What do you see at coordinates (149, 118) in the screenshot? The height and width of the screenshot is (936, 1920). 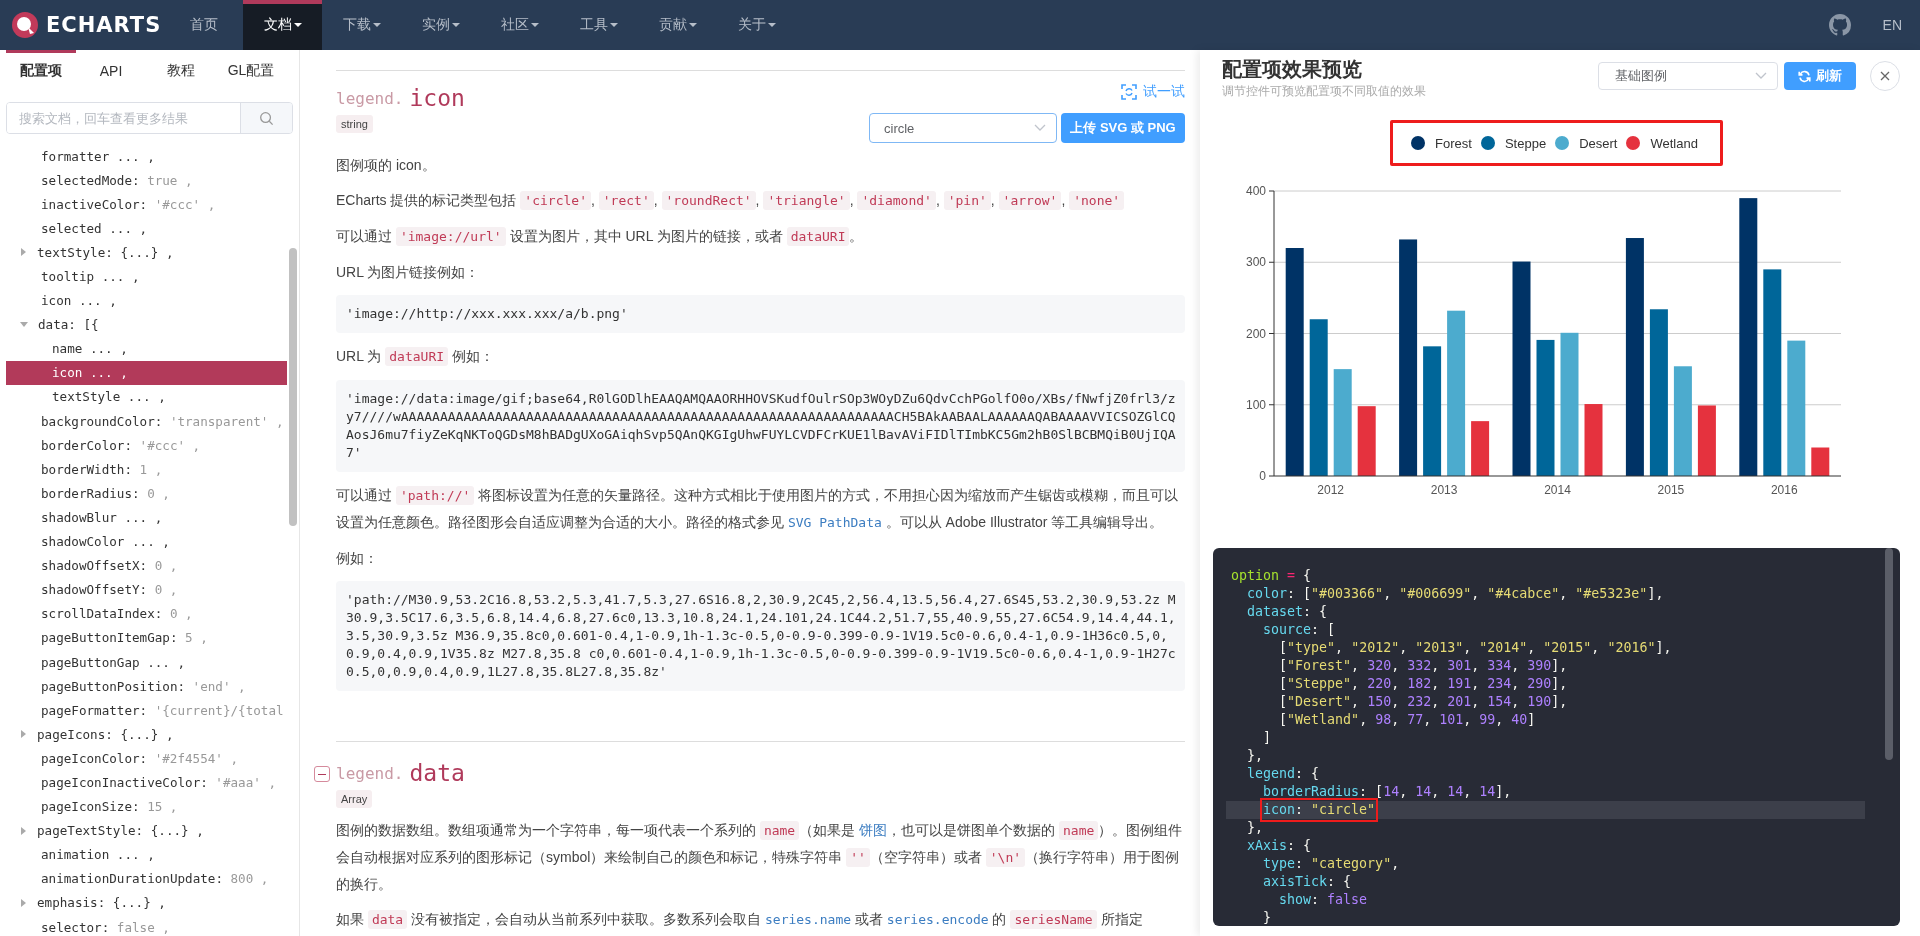 I see `search-field: 搜索文档，回车查看更多结果` at bounding box center [149, 118].